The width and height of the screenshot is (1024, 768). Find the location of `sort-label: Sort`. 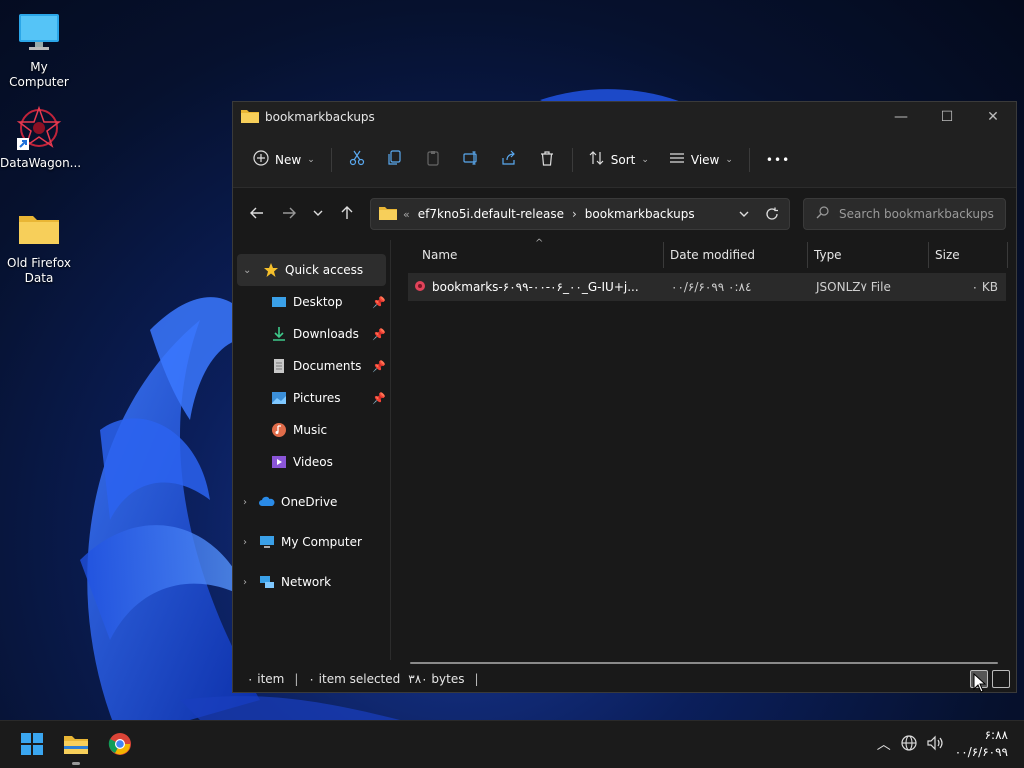

sort-label: Sort is located at coordinates (623, 159).